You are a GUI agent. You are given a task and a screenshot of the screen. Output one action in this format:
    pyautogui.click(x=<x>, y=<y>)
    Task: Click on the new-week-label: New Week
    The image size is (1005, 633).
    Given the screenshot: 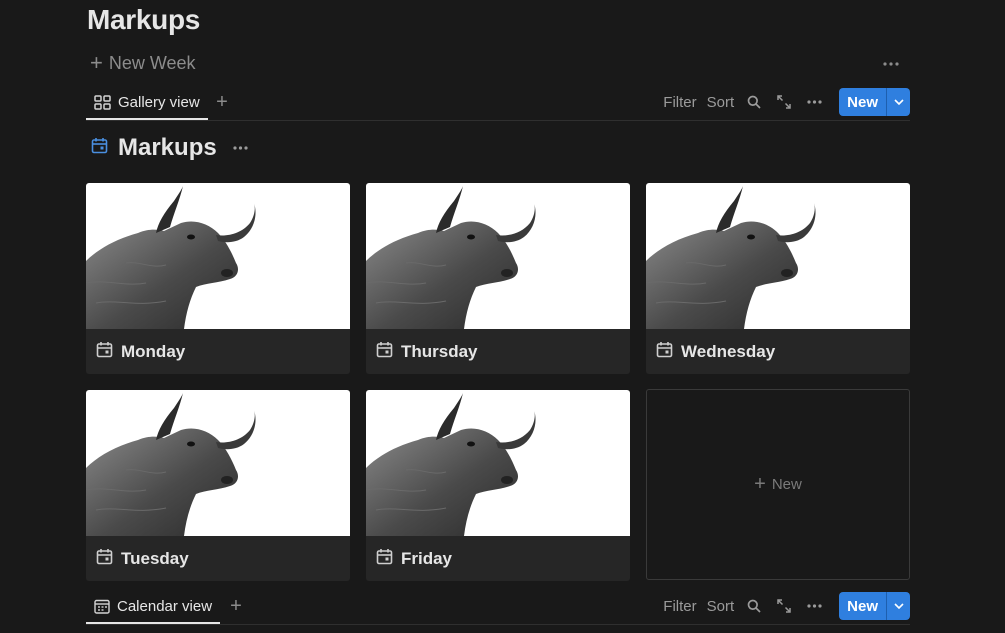 What is the action you would take?
    pyautogui.click(x=152, y=62)
    